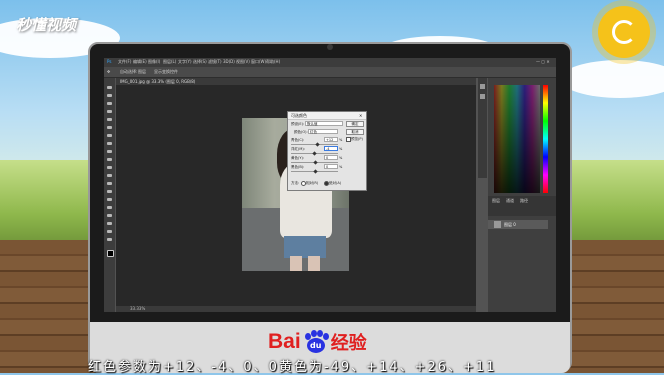 The image size is (664, 375). I want to click on move-tool-icon: ✥, so click(108, 71).